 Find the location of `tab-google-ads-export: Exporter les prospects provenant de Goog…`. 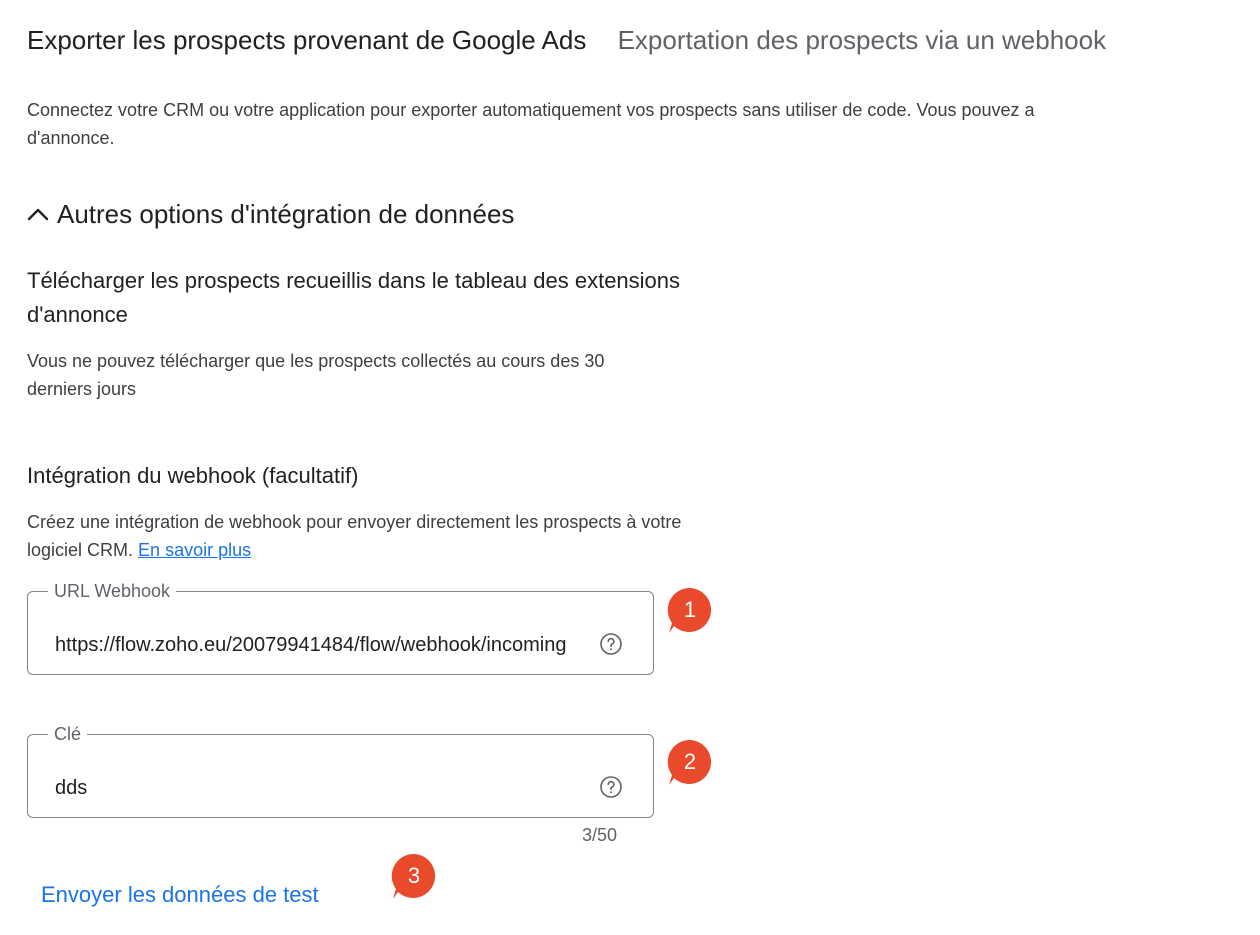

tab-google-ads-export: Exporter les prospects provenant de Goog… is located at coordinates (306, 40).